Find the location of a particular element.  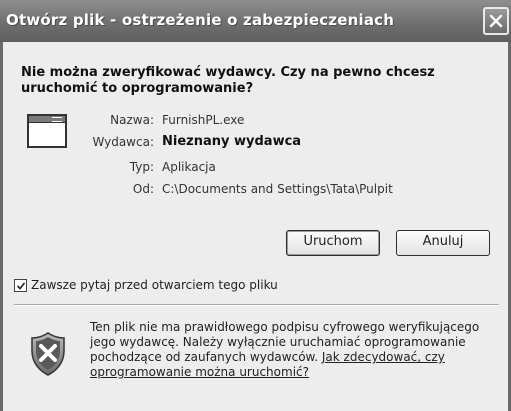

always-ask-checkbox is located at coordinates (20, 285).